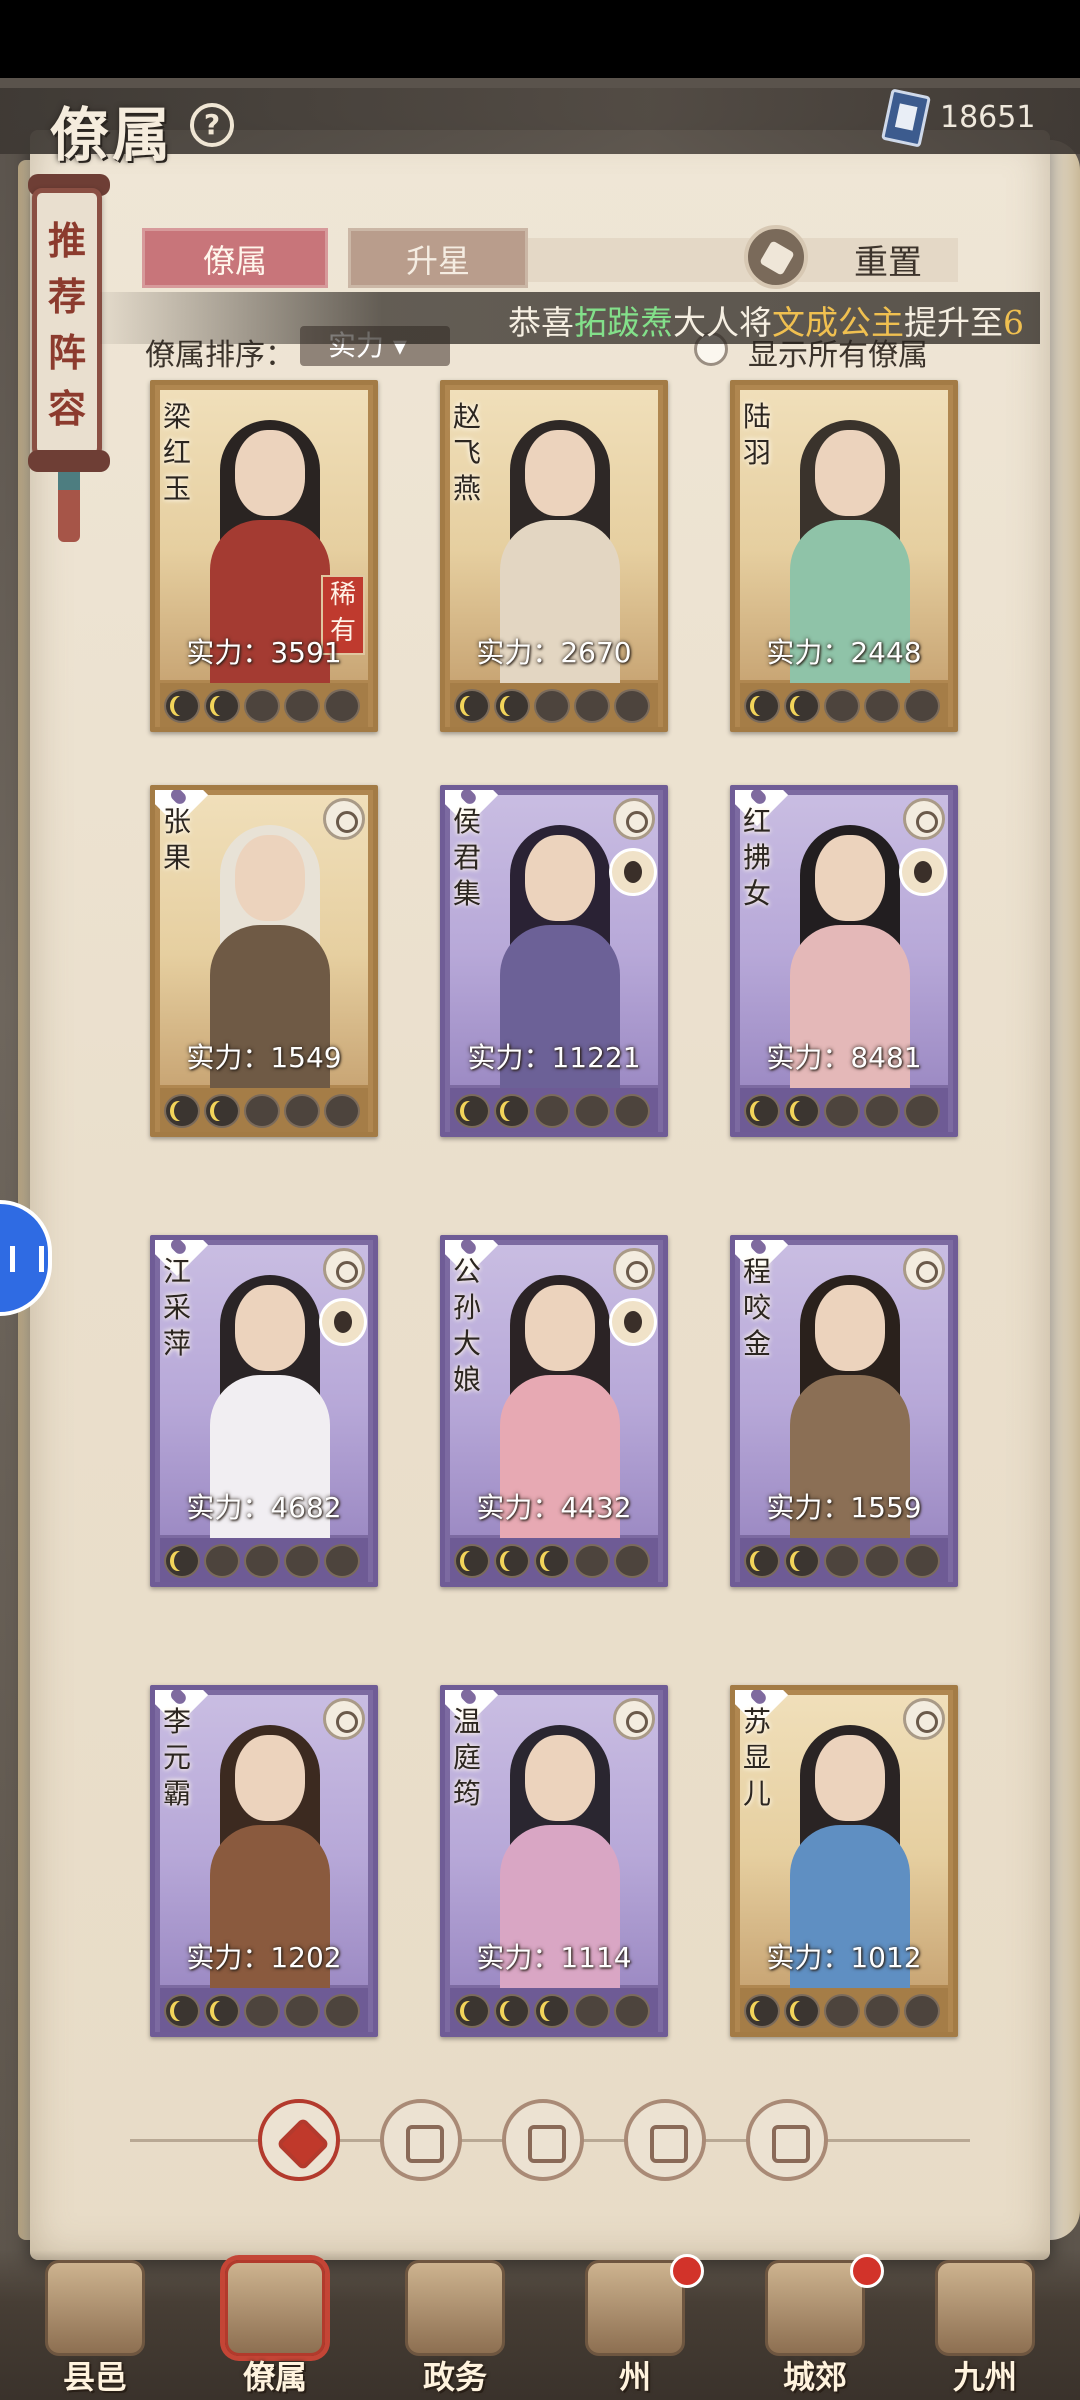 This screenshot has width=1080, height=2400. What do you see at coordinates (554, 1411) in the screenshot?
I see `subordinate-card: 公孙大娘 实力：4432` at bounding box center [554, 1411].